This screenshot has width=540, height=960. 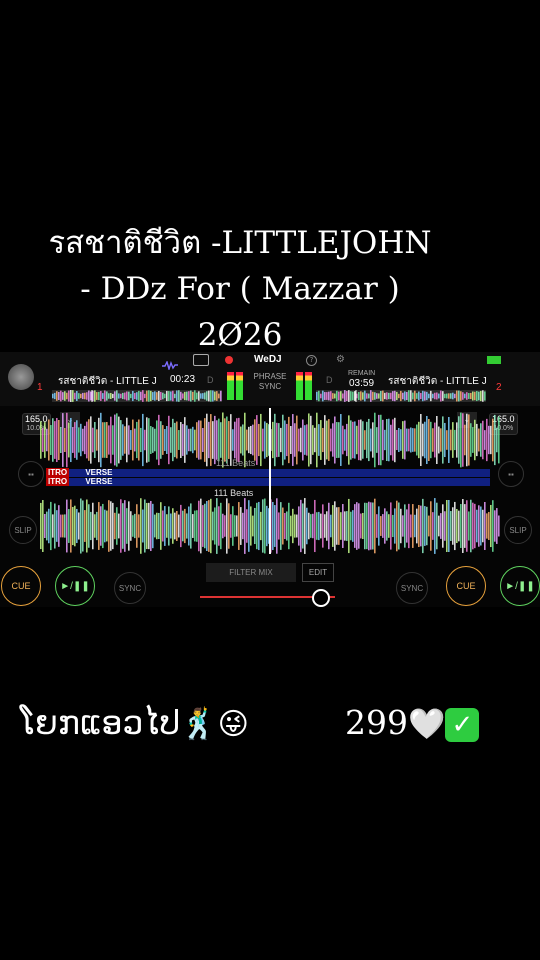 What do you see at coordinates (23, 530) in the screenshot?
I see `deck-1-slip-button: SLIP` at bounding box center [23, 530].